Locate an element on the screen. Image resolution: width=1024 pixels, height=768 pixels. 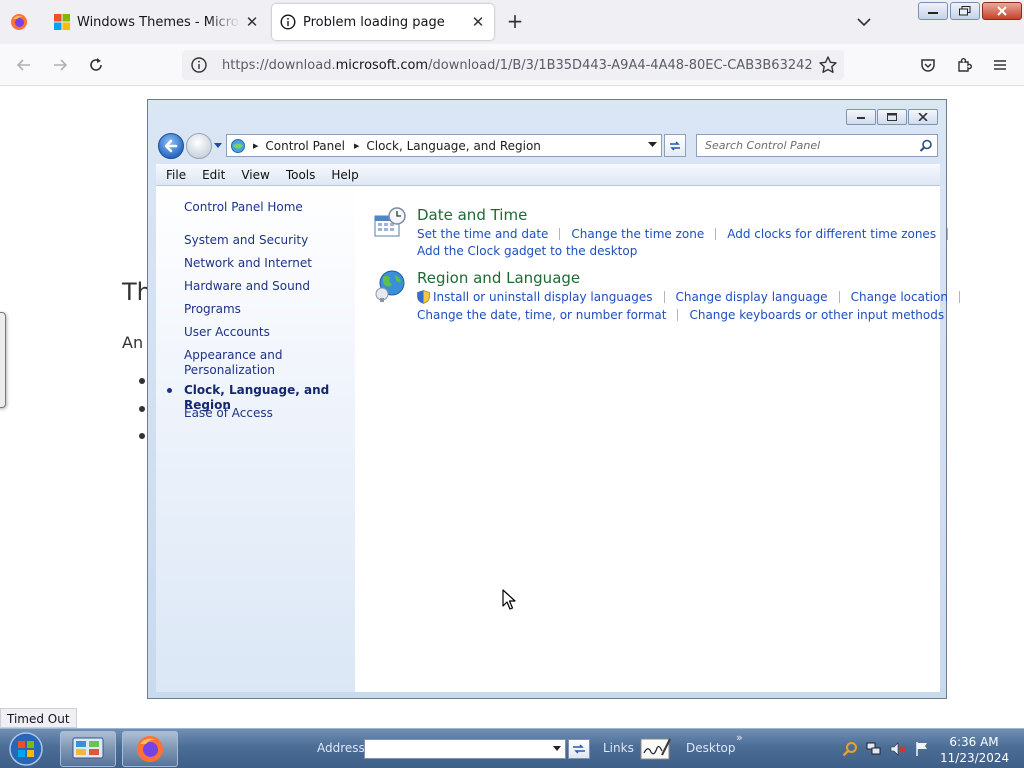
new-tab-button: + is located at coordinates (515, 21).